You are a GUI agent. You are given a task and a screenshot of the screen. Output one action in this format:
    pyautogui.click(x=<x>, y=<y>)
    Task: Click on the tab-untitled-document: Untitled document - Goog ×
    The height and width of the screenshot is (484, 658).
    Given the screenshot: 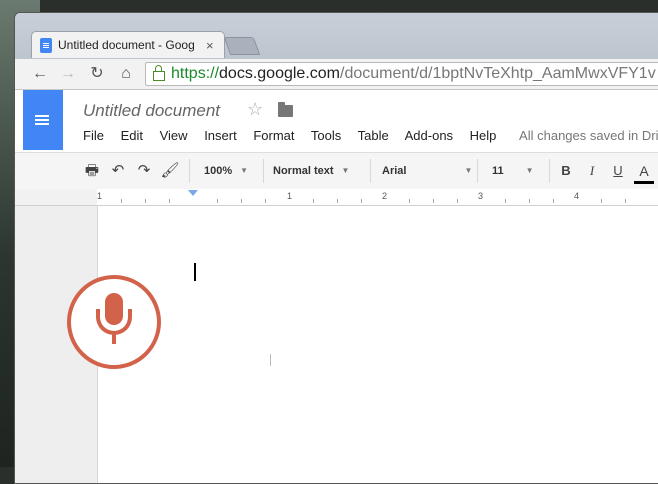 What is the action you would take?
    pyautogui.click(x=128, y=44)
    